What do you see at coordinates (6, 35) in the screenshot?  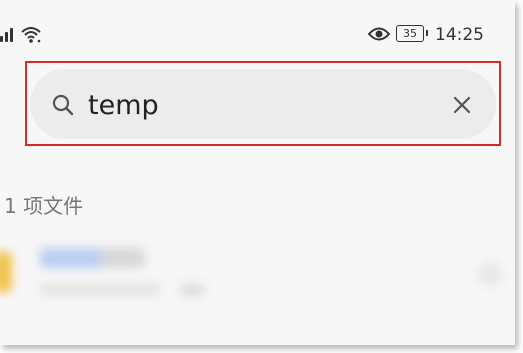 I see `signal-icon` at bounding box center [6, 35].